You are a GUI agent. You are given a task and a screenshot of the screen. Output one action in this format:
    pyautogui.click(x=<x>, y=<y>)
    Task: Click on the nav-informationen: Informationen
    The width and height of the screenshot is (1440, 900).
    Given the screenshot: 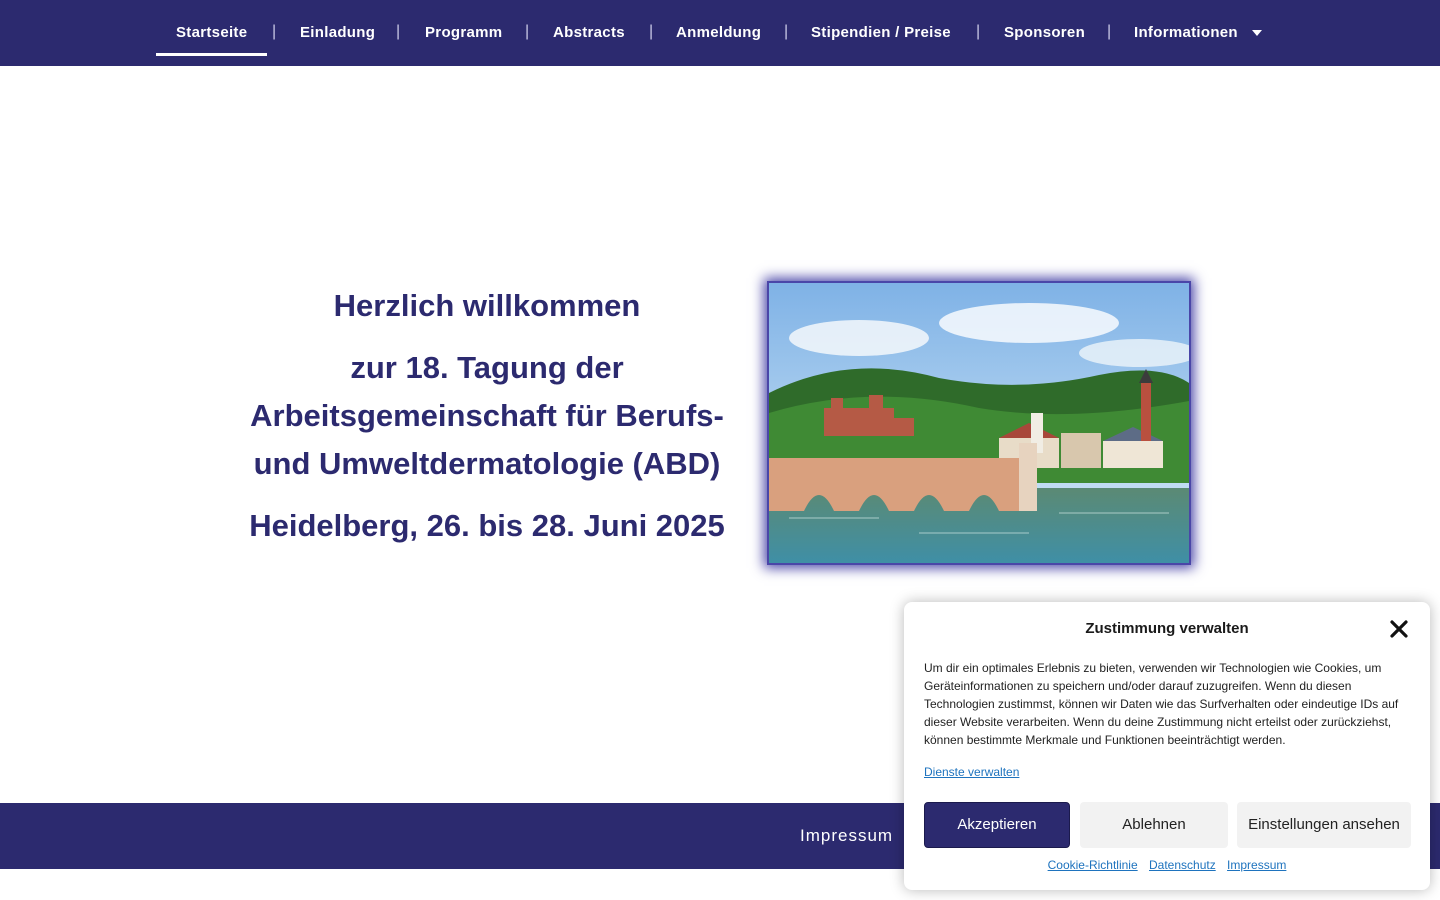 What is the action you would take?
    pyautogui.click(x=1198, y=33)
    